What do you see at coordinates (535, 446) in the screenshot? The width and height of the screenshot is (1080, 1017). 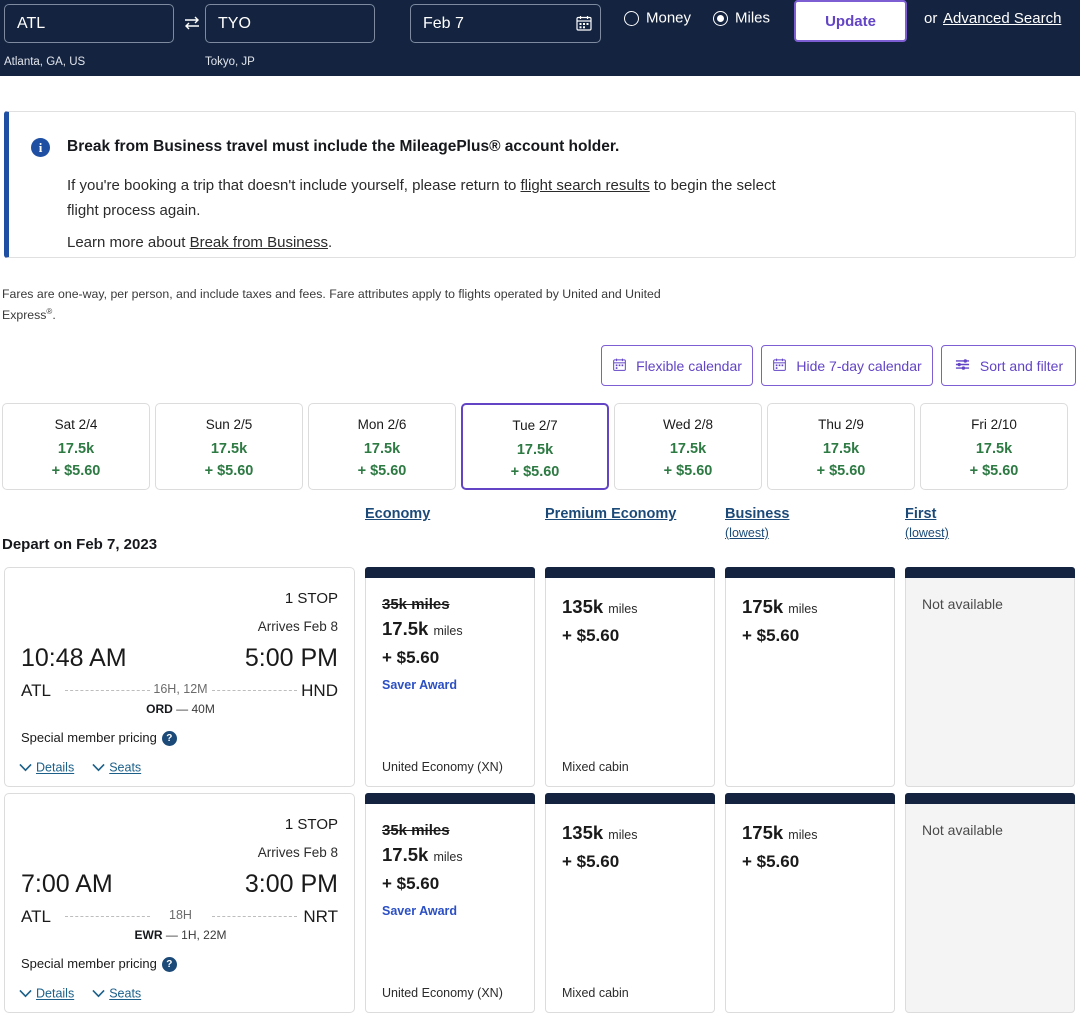 I see `day-card-tue-2-7: Tue 2/7 17.5k + $5.60` at bounding box center [535, 446].